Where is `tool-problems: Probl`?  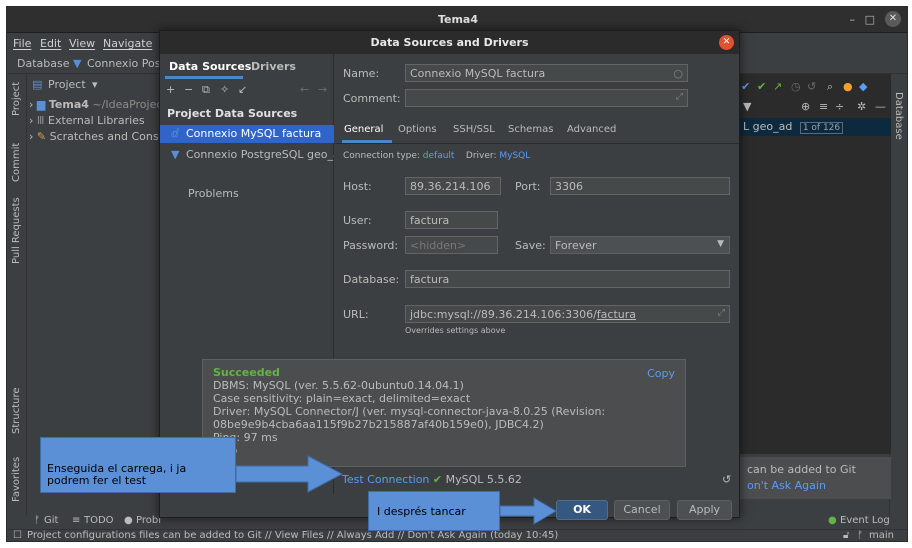 tool-problems: Probl is located at coordinates (148, 520).